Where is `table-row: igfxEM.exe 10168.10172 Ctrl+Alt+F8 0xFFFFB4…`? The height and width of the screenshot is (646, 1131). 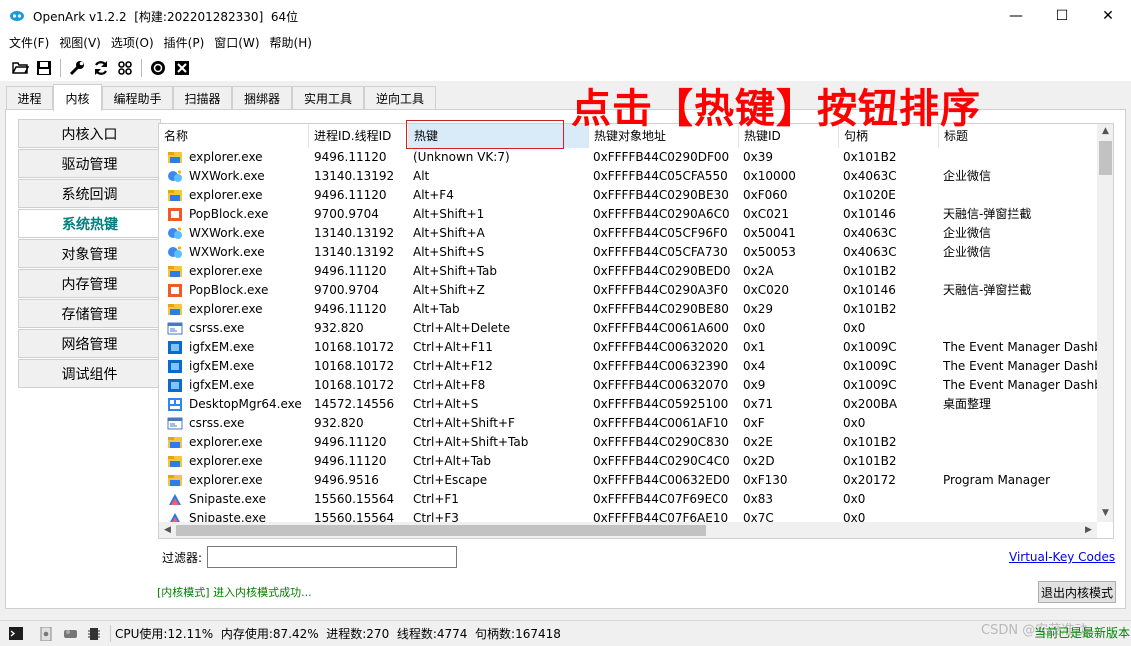
table-row: igfxEM.exe 10168.10172 Ctrl+Alt+F8 0xFFFFB4… is located at coordinates (628, 385).